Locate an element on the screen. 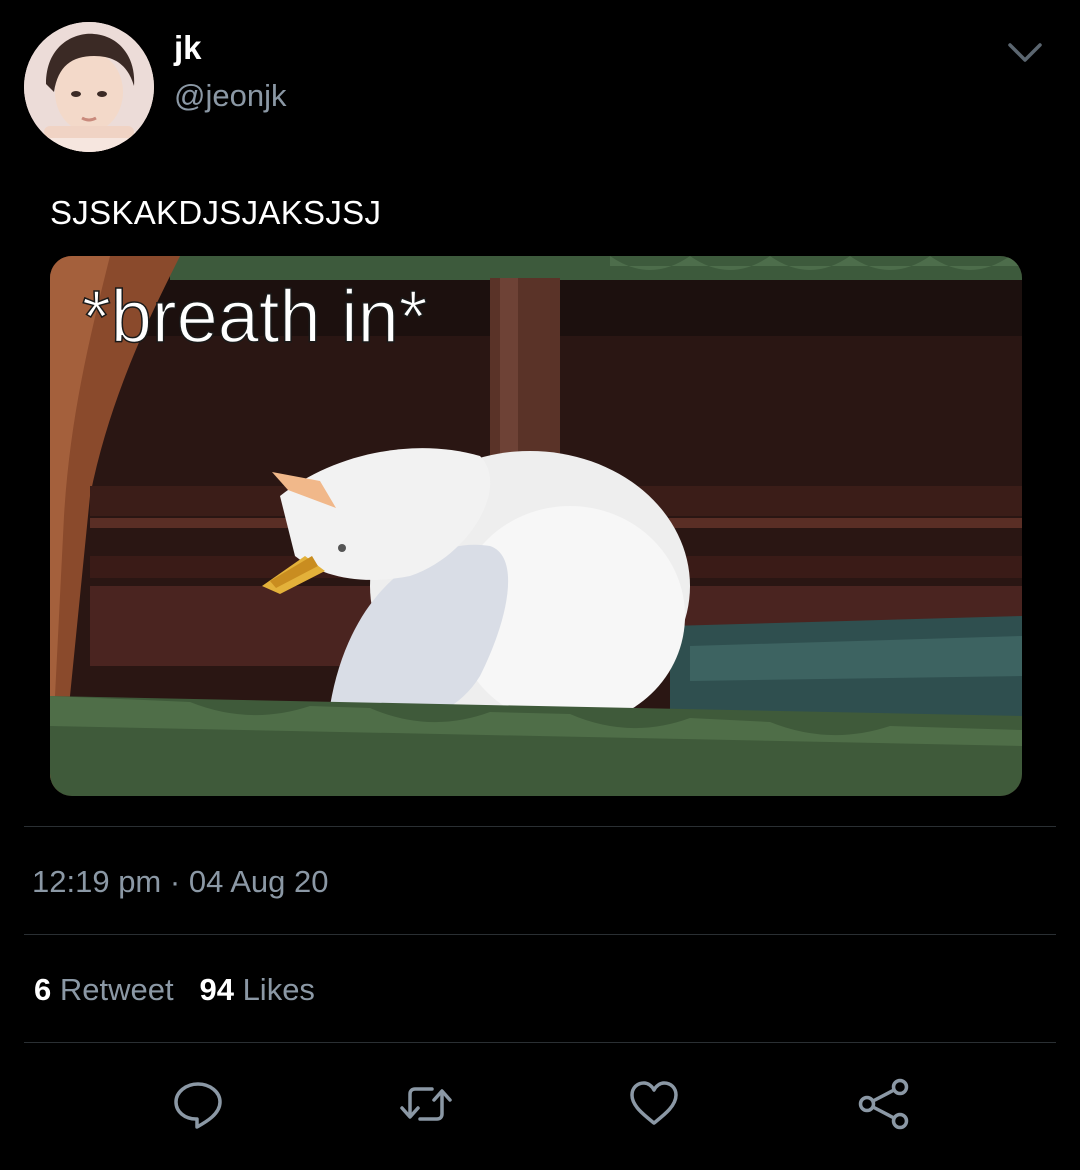 The height and width of the screenshot is (1170, 1080). tweet-time: 12:19 pm is located at coordinates (97, 881).